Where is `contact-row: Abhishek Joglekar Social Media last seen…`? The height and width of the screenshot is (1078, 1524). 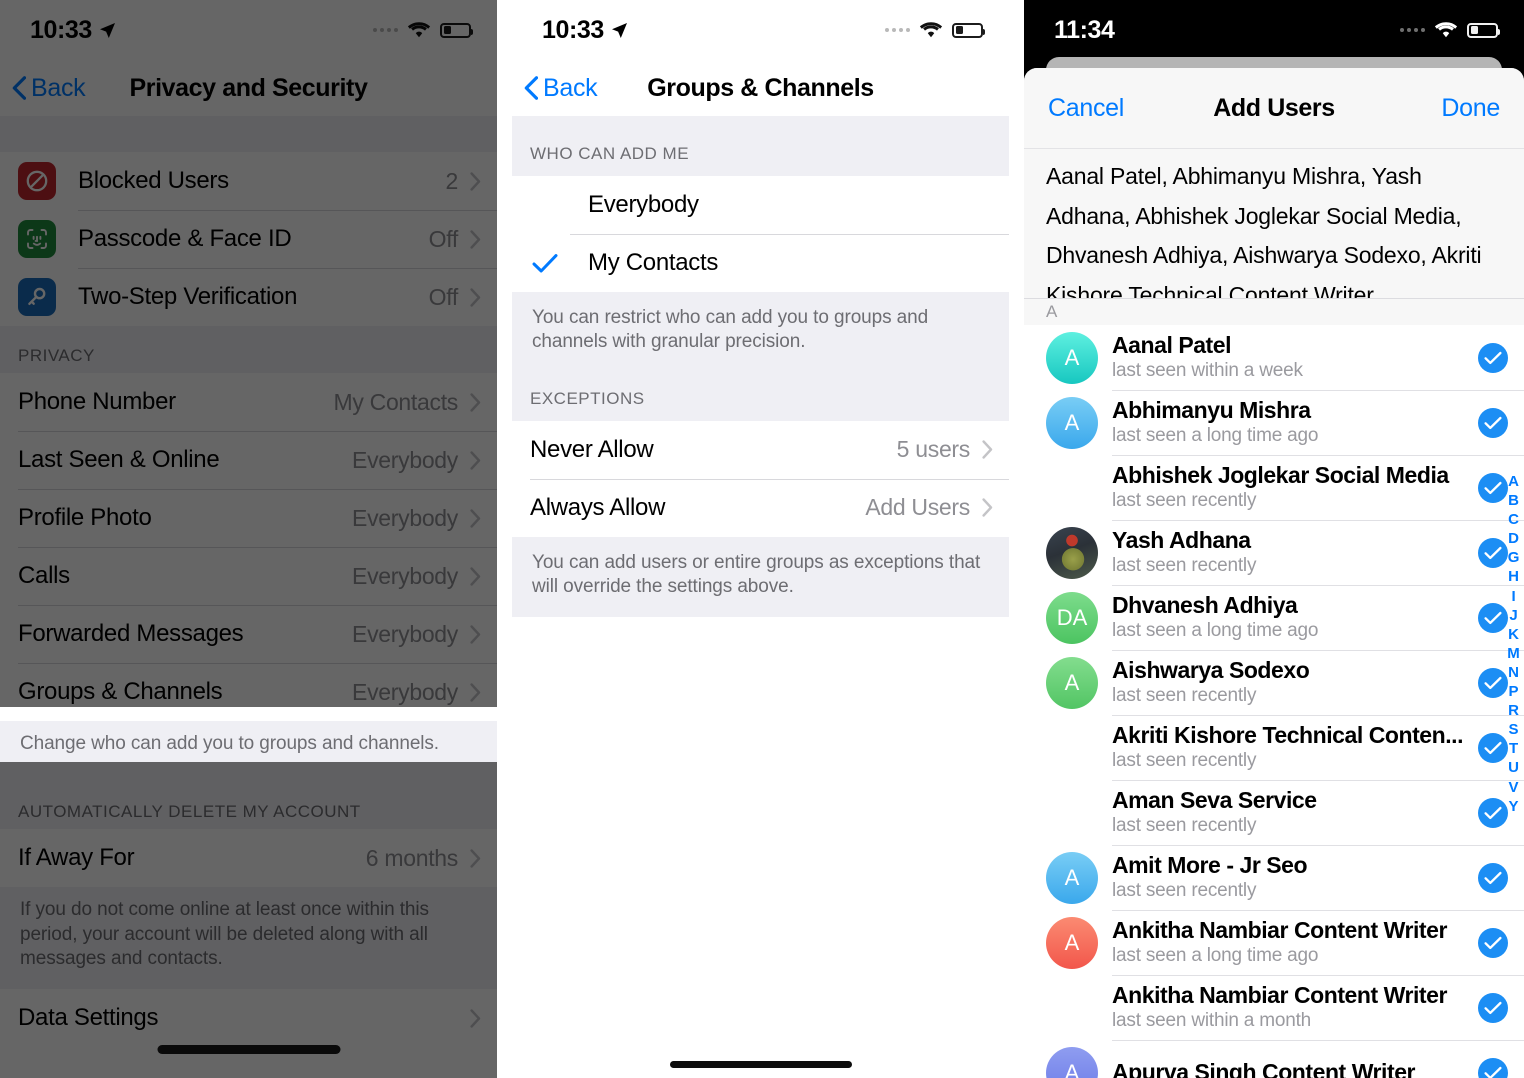
contact-row: Abhishek Joglekar Social Media last seen… is located at coordinates (1274, 487).